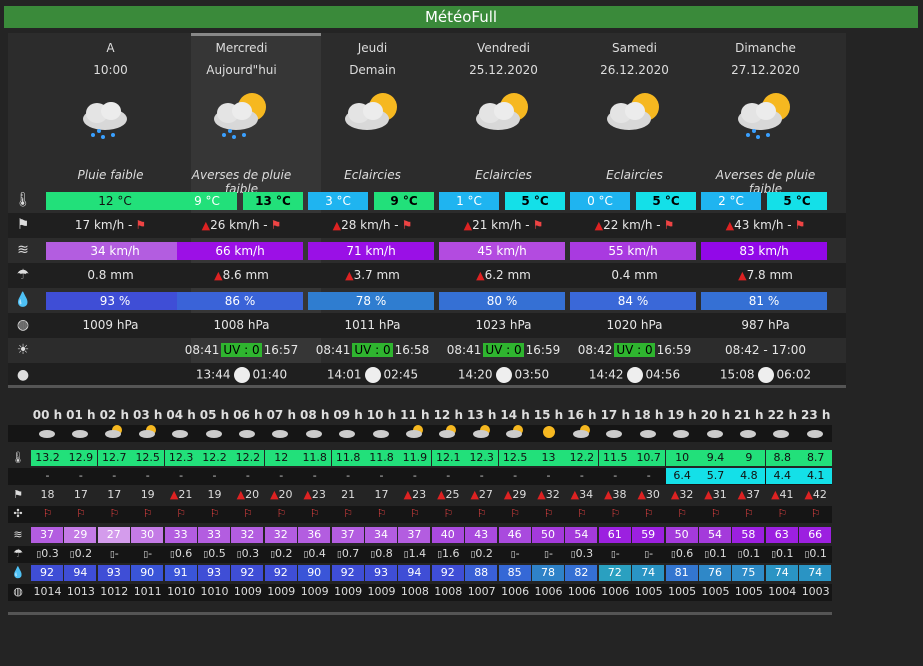  What do you see at coordinates (245, 275) in the screenshot?
I see `rain-value: 8.6 mm` at bounding box center [245, 275].